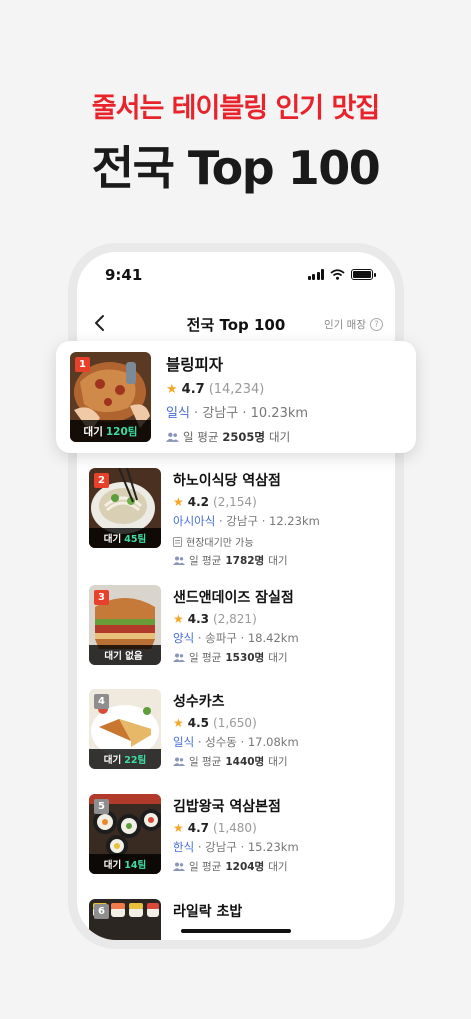 The image size is (471, 1019). What do you see at coordinates (236, 931) in the screenshot?
I see `home-indicator` at bounding box center [236, 931].